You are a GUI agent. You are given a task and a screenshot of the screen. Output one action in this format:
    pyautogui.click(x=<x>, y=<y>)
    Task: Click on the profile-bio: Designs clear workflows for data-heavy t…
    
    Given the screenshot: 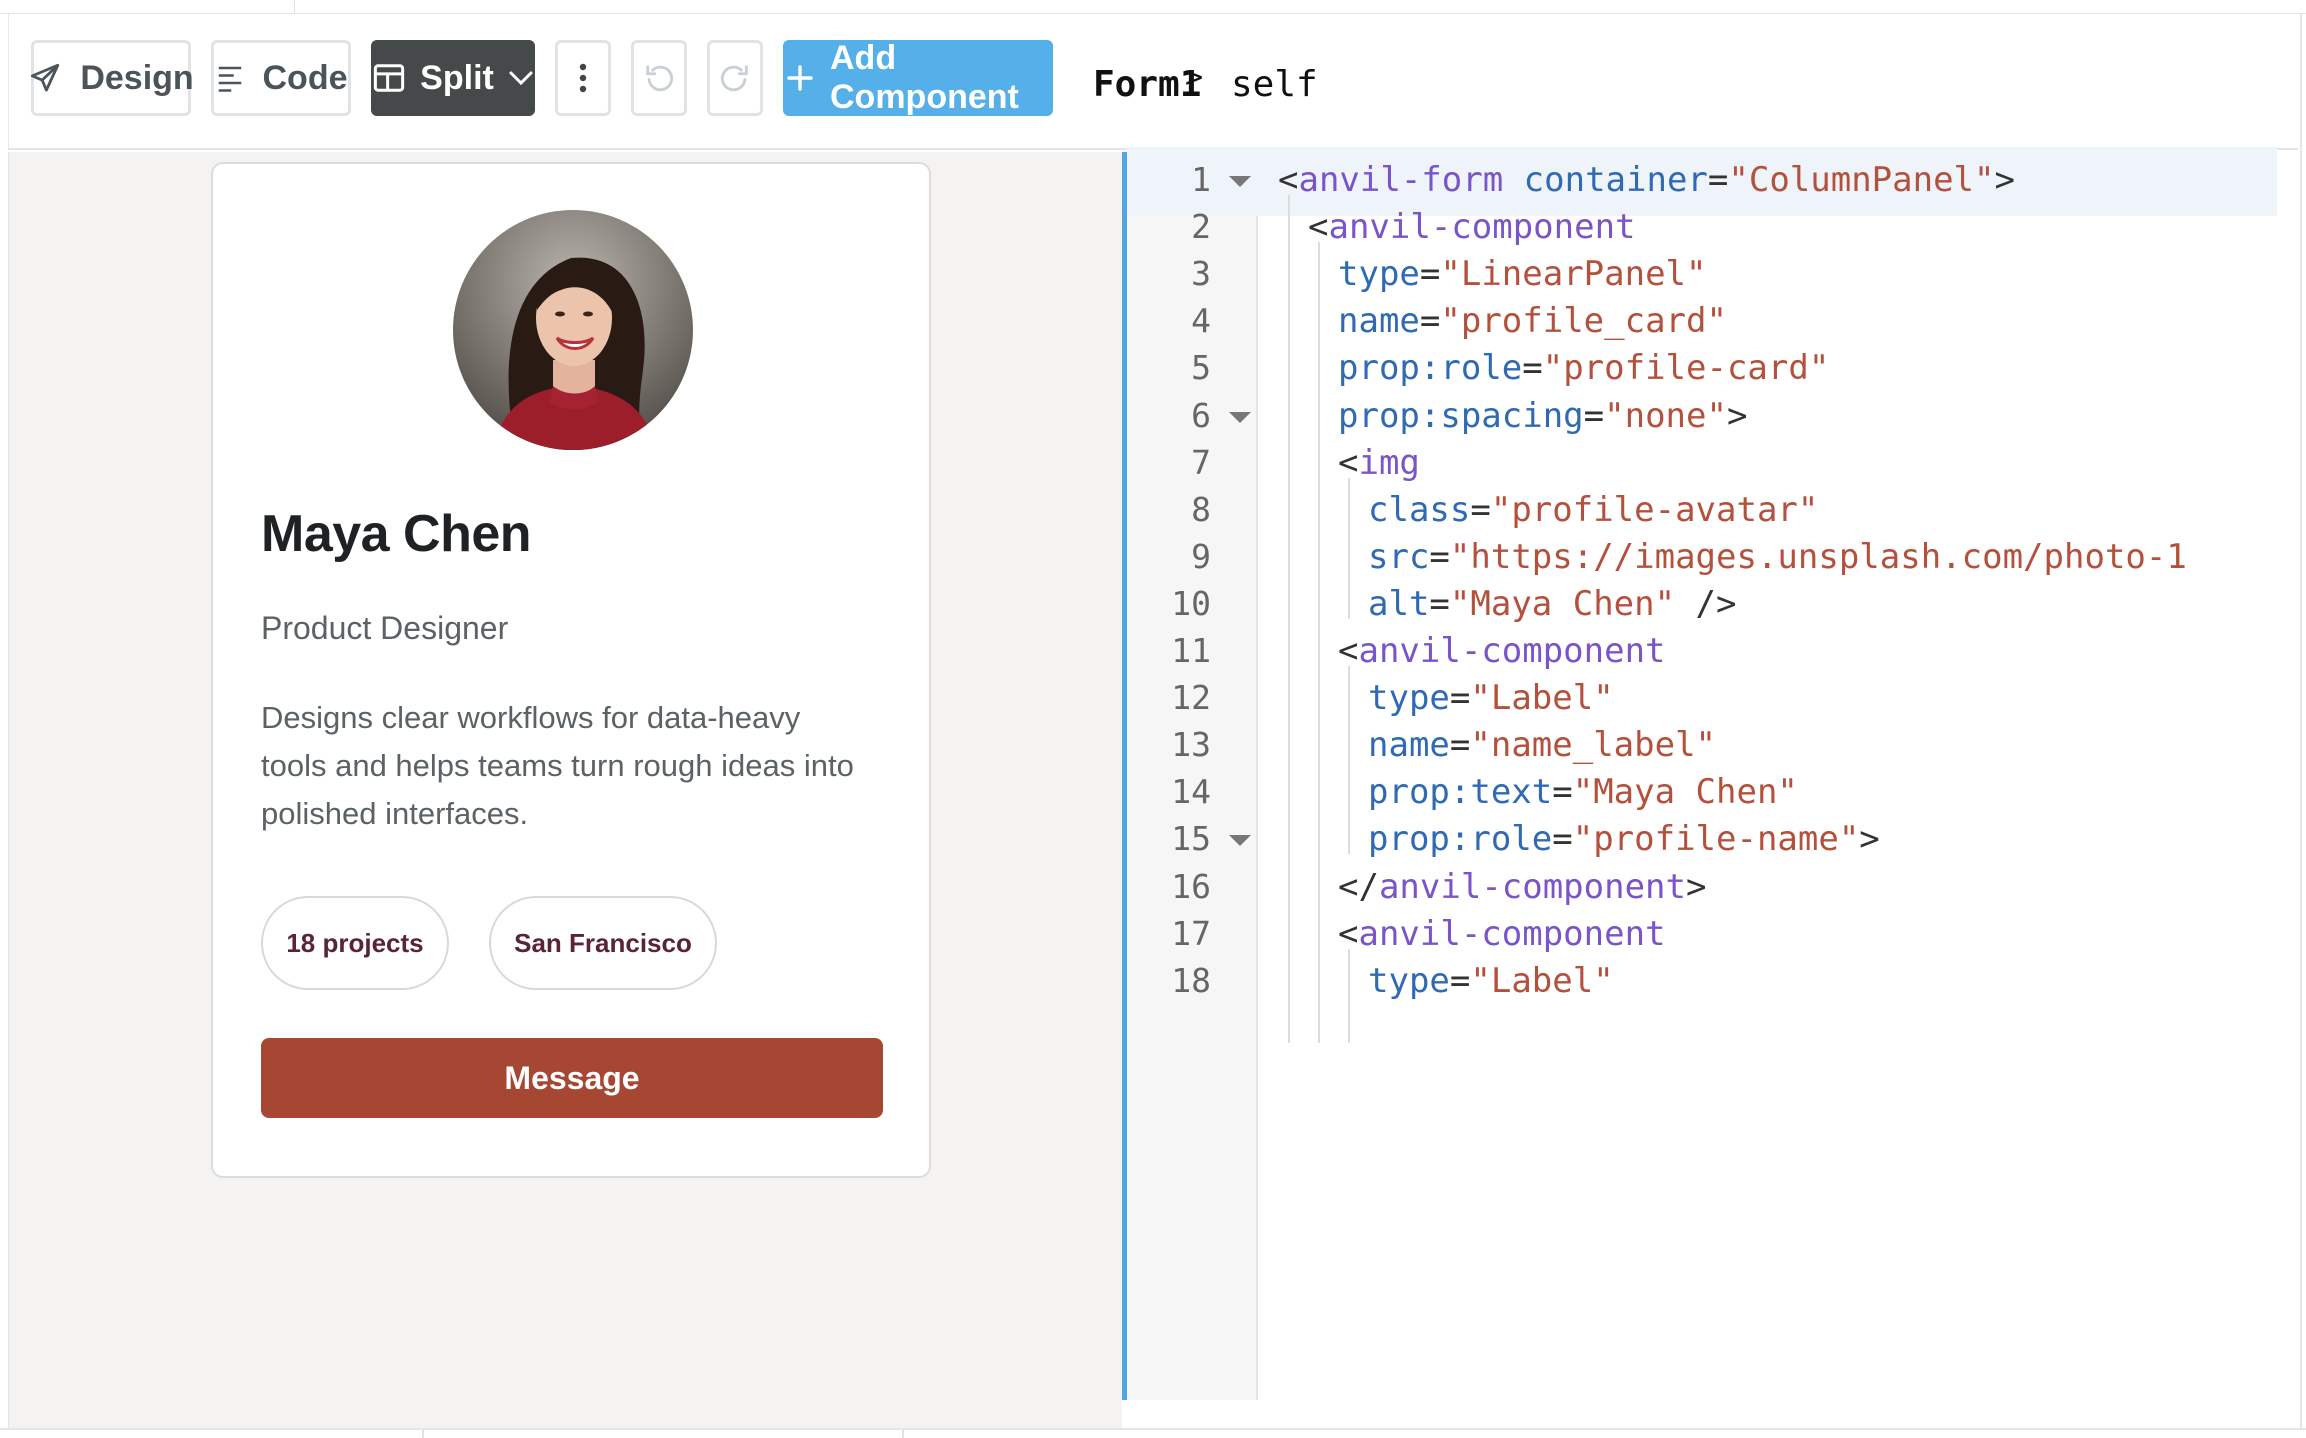 What is the action you would take?
    pyautogui.click(x=557, y=765)
    